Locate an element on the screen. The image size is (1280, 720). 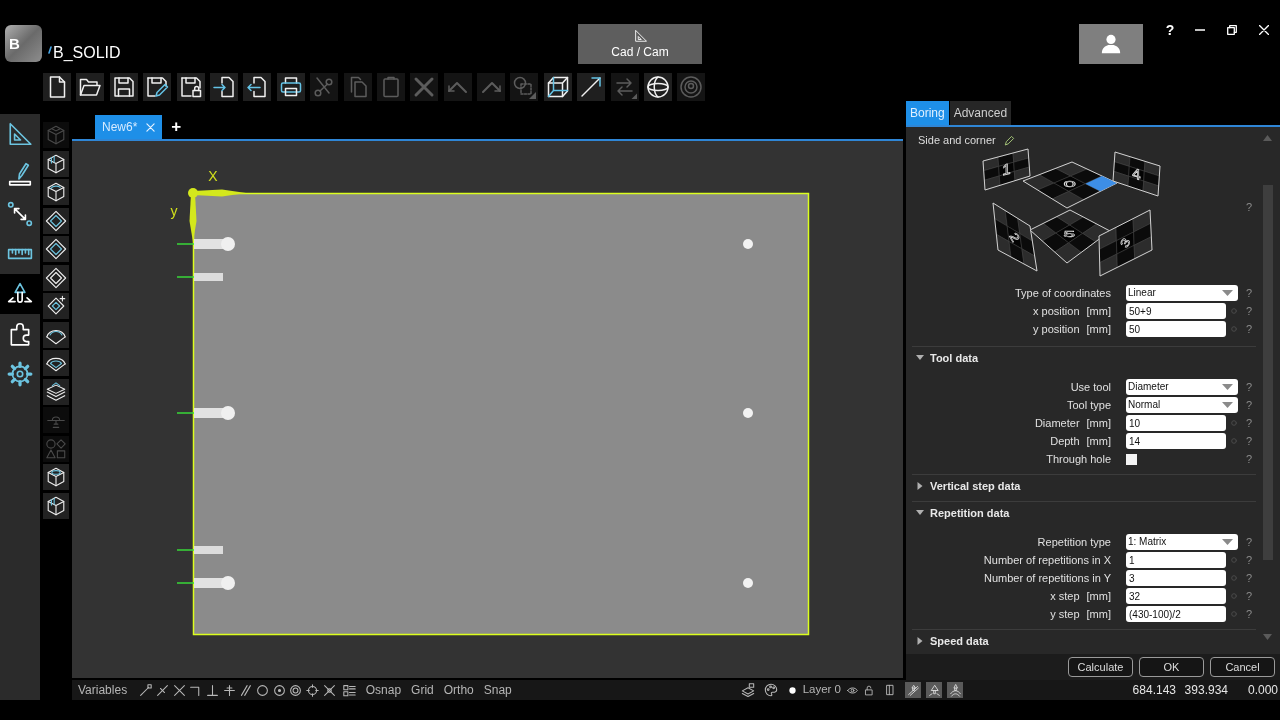
eye-icon is located at coordinates (852, 690).